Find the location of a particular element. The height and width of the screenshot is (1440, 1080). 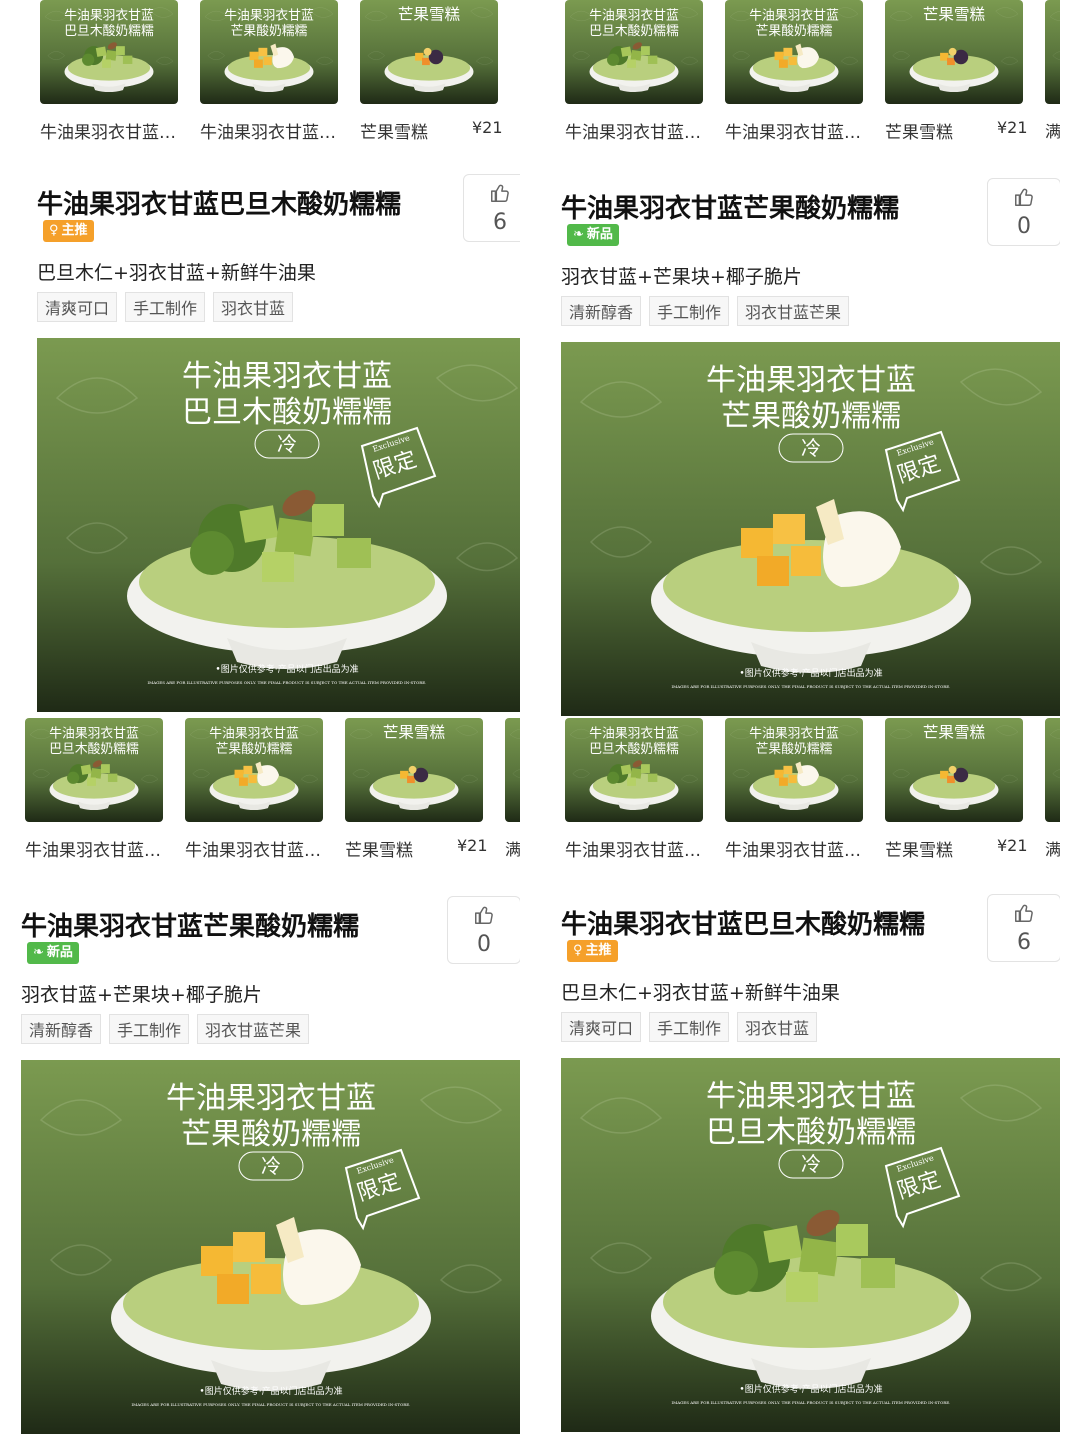

thumb-image: 牛油果羽衣甘蓝 巴旦木酸奶糯糯 is located at coordinates (634, 52).